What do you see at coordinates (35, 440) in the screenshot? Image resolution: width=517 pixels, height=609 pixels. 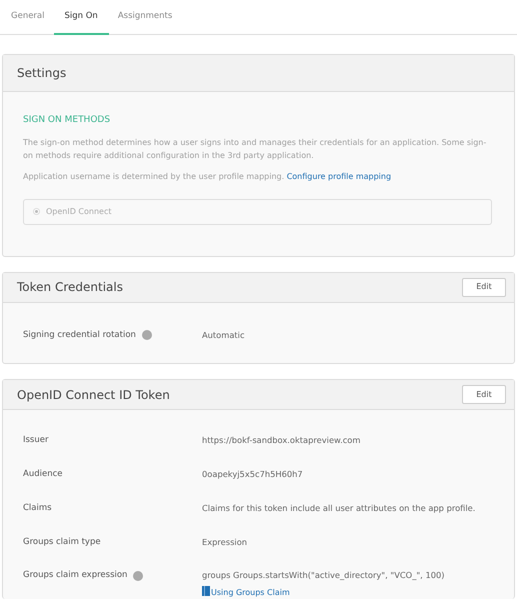 I see `field-label: Issuer` at bounding box center [35, 440].